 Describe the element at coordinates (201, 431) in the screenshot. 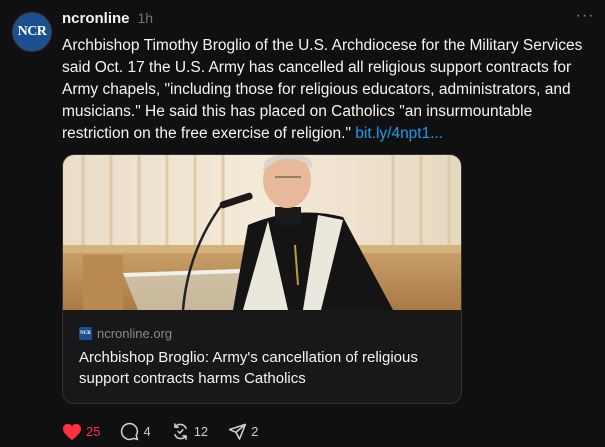

I see `repost-count: 12` at that location.